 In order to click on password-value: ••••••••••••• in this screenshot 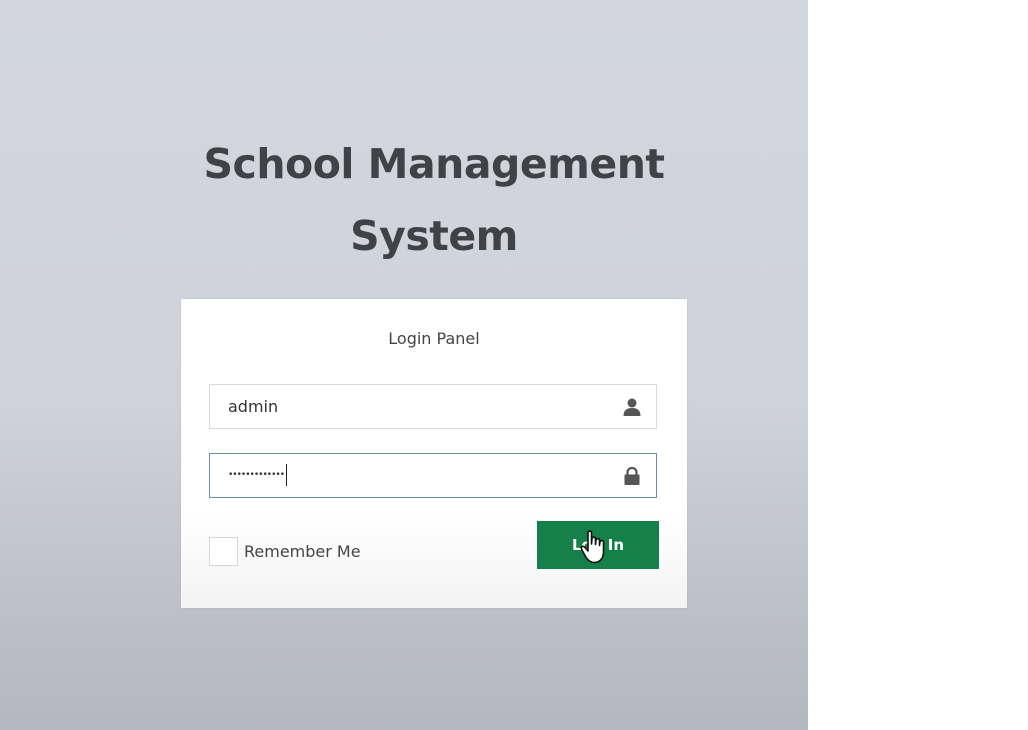, I will do `click(258, 475)`.